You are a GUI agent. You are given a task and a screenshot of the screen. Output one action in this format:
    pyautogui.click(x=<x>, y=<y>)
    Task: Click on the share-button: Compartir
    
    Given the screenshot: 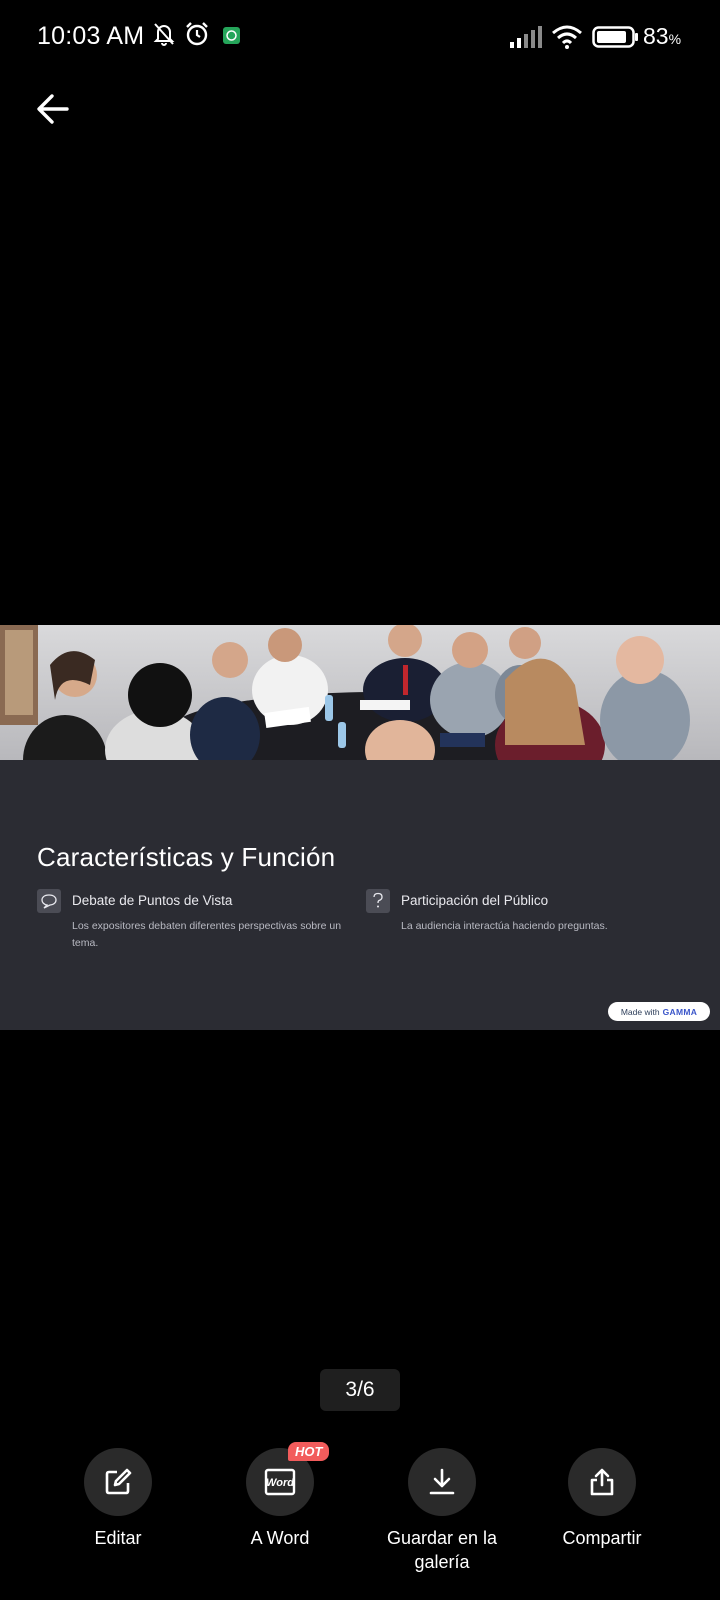 What is the action you would take?
    pyautogui.click(x=602, y=1499)
    